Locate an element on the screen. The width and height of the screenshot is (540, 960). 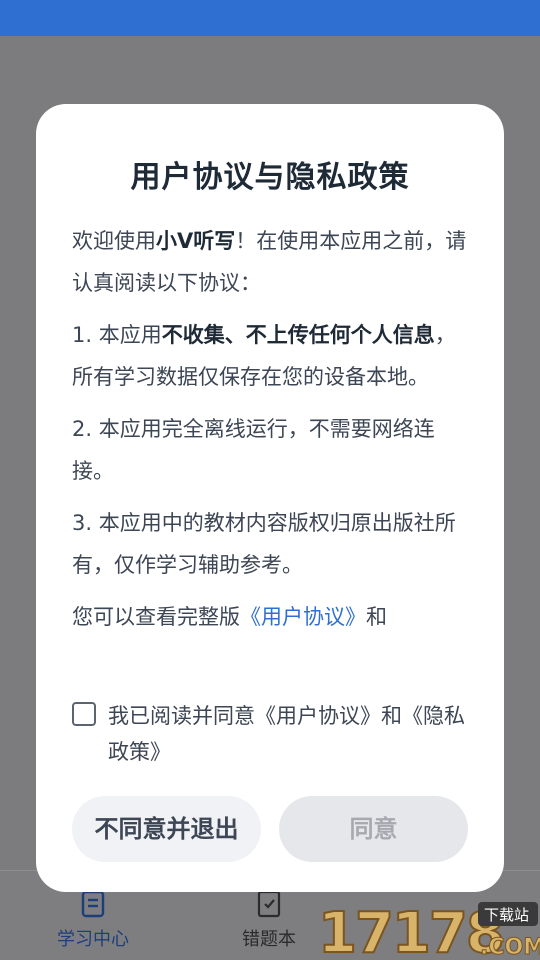
nav-label-study-center: 学习中心 is located at coordinates (93, 939).